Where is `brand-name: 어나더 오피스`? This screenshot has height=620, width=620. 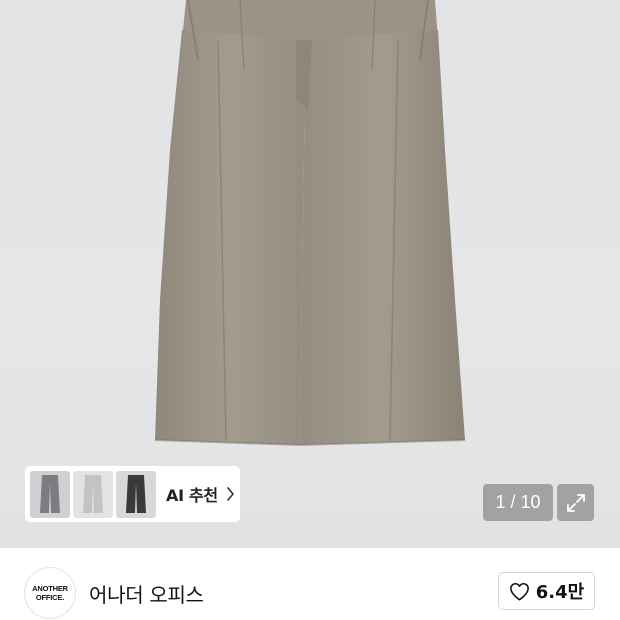
brand-name: 어나더 오피스 is located at coordinates (146, 593).